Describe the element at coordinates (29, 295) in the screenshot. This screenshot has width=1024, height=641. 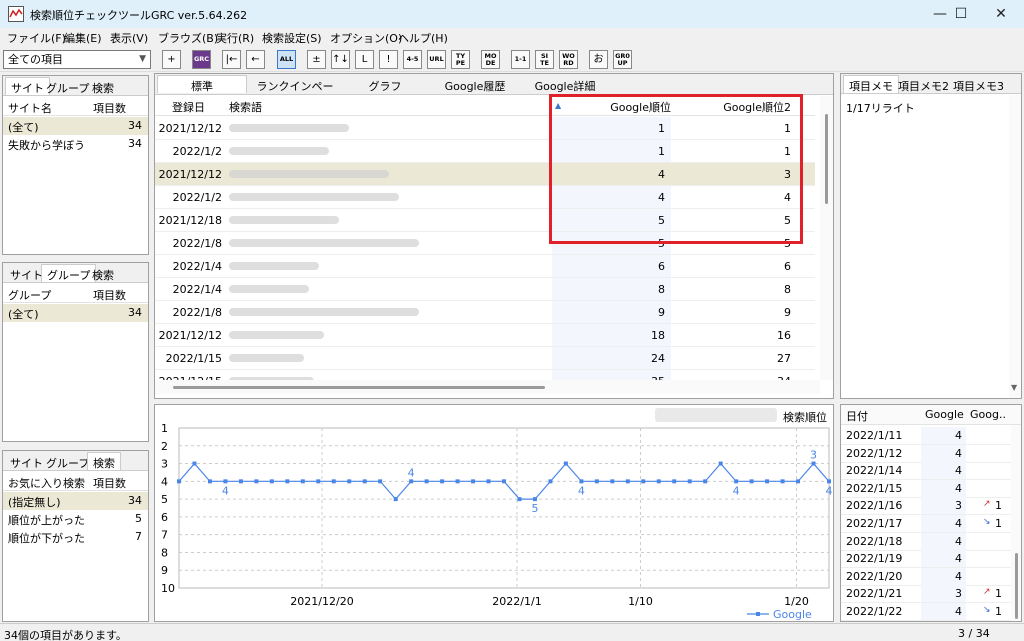
I see `column-header: グループ` at that location.